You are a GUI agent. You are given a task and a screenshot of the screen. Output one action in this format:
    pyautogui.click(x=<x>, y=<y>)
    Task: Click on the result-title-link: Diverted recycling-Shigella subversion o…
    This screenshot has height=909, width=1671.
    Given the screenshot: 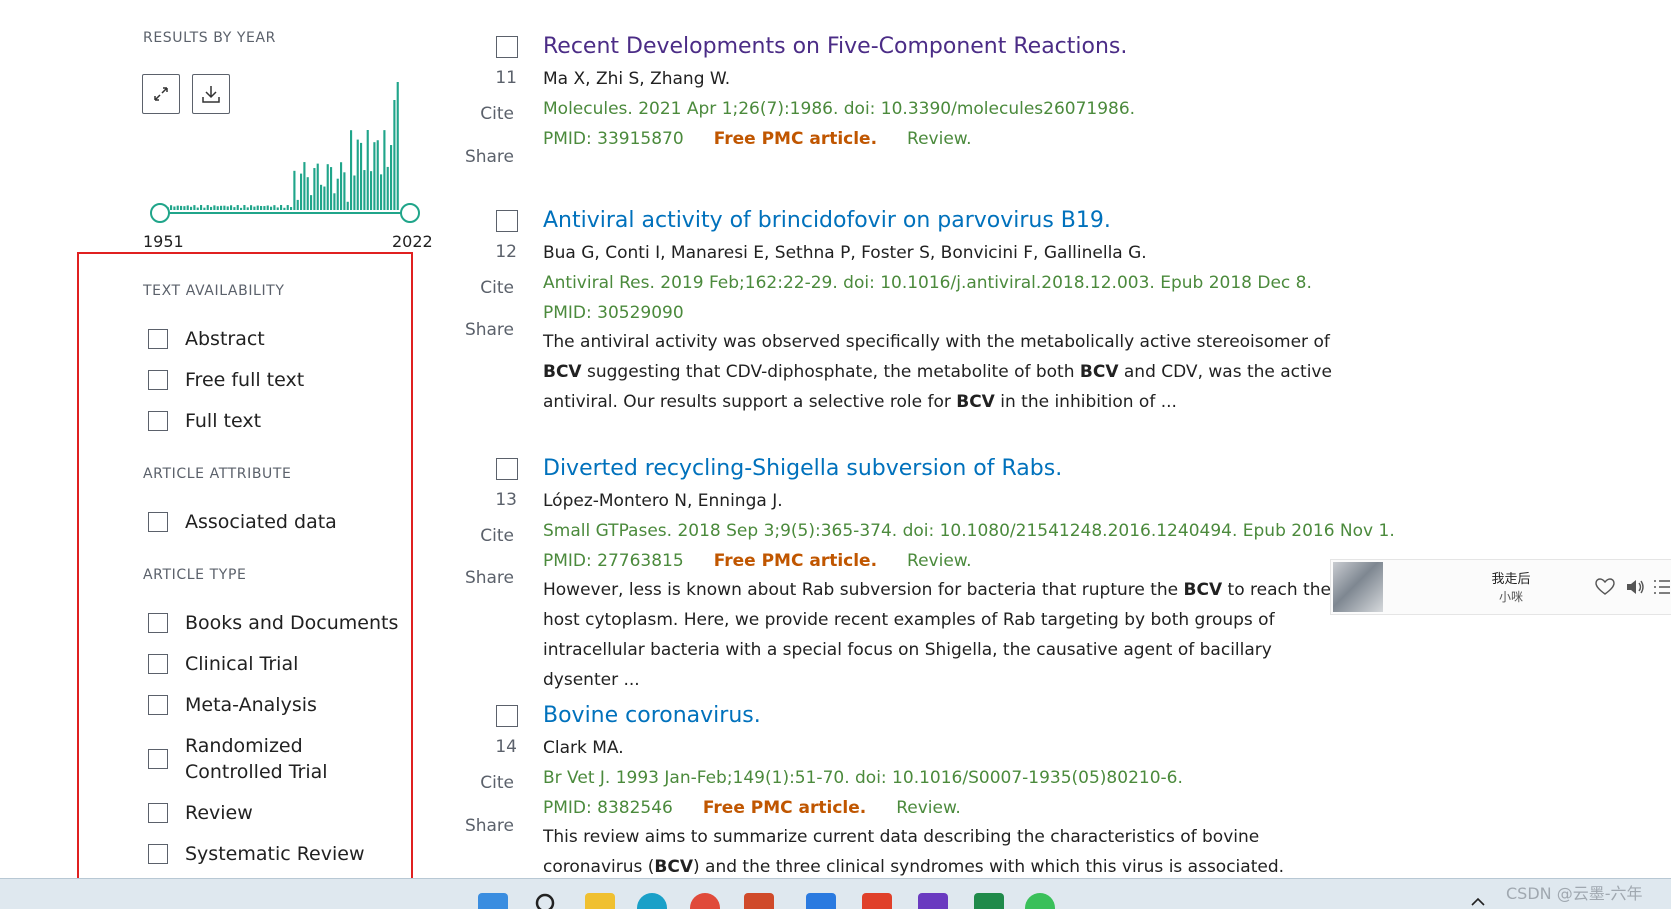 What is the action you would take?
    pyautogui.click(x=802, y=468)
    